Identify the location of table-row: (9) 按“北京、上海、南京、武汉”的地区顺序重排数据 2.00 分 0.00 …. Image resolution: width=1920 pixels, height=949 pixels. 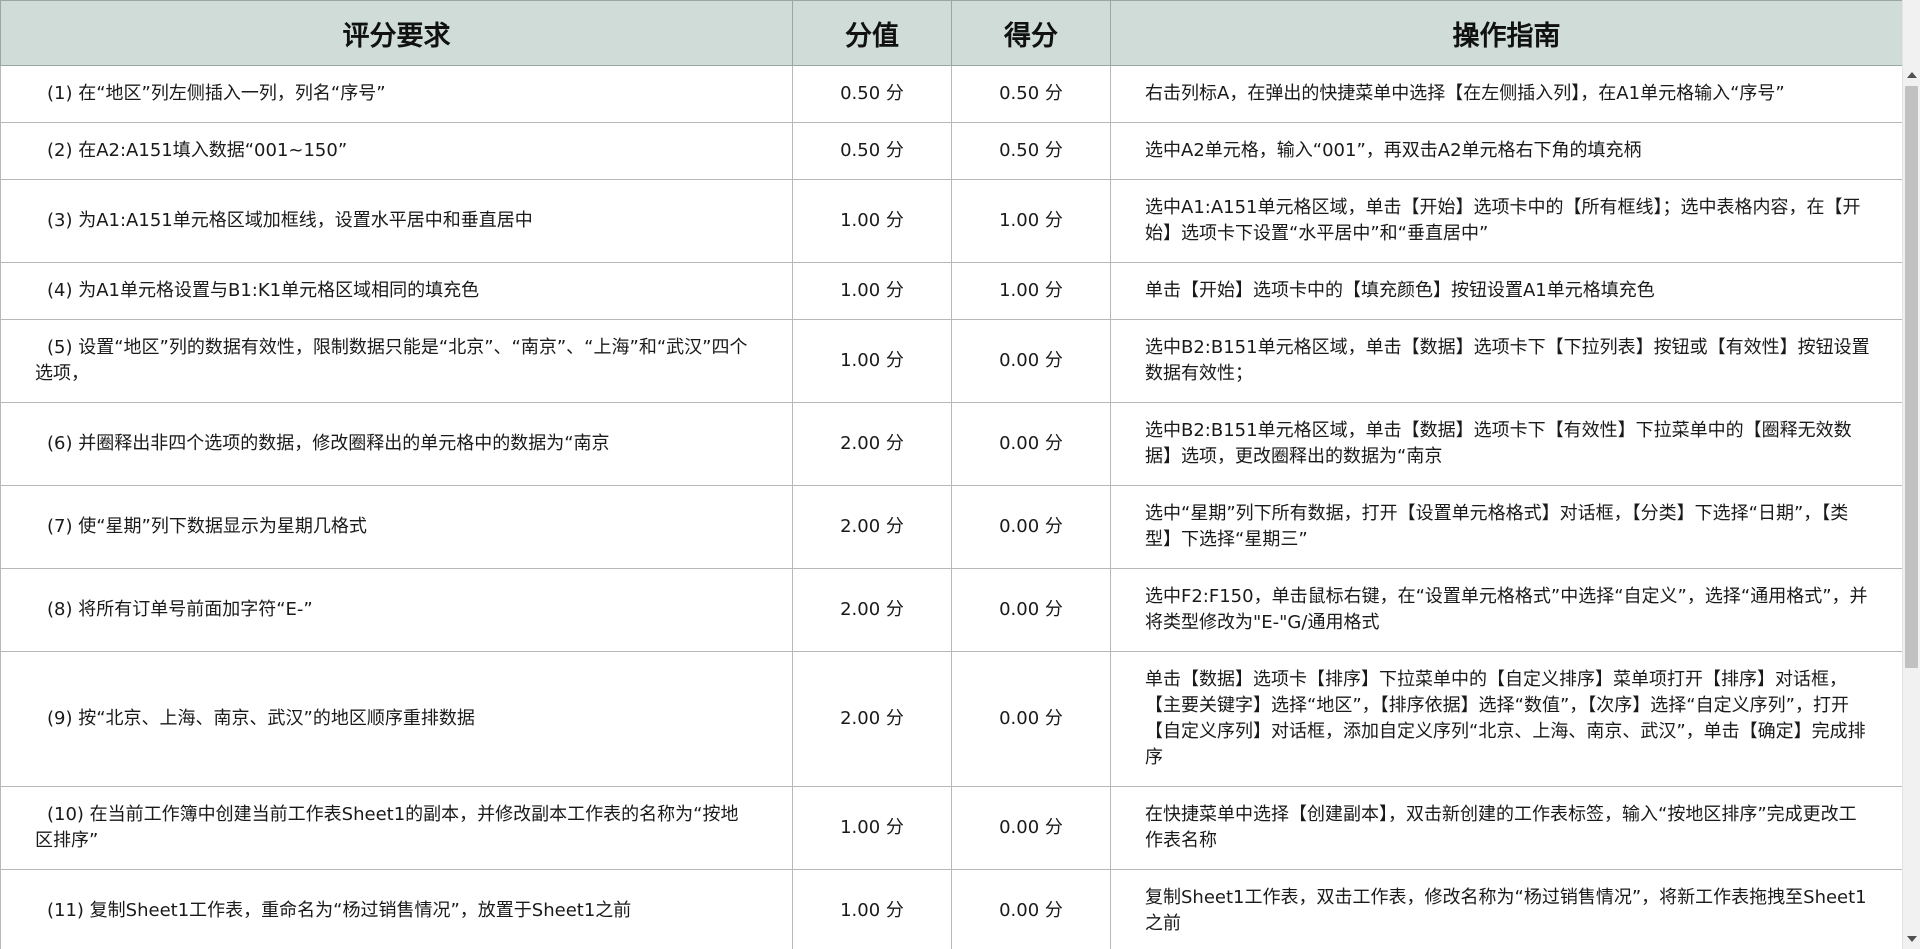
(951, 719).